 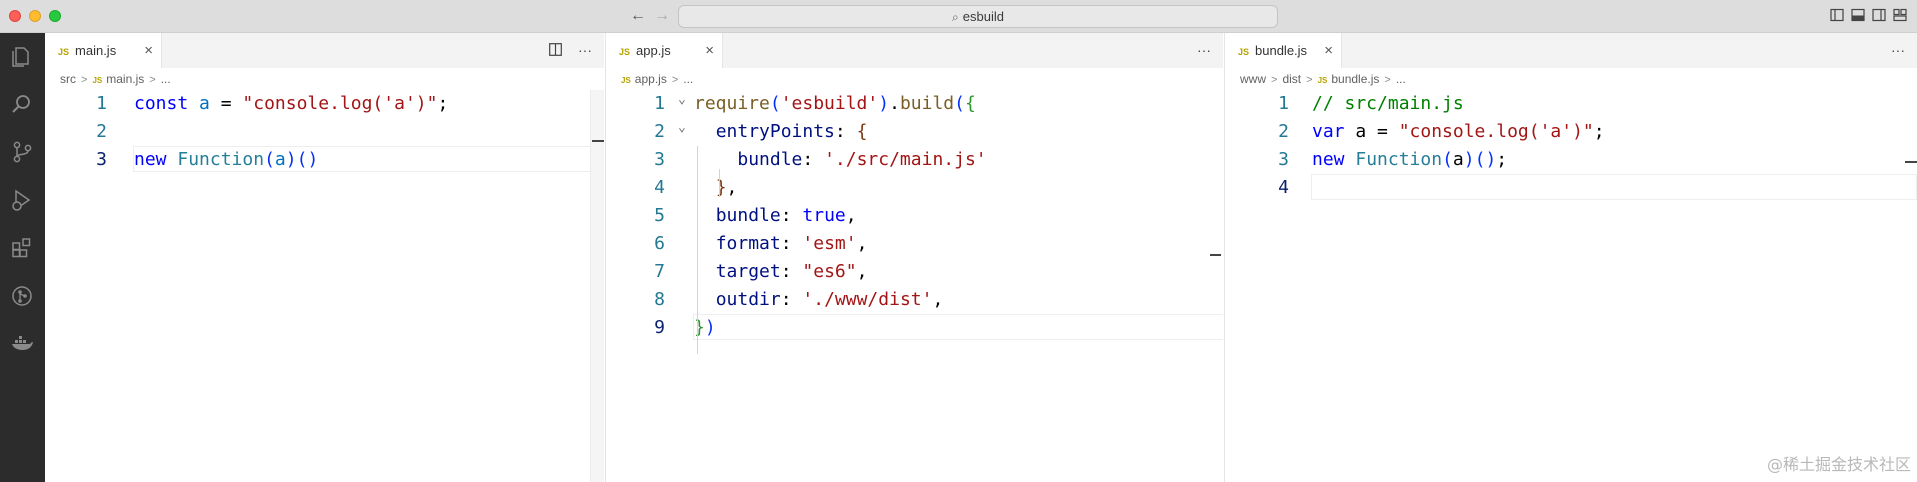 I want to click on code-line: 3 new Function(a)(), so click(x=324, y=160).